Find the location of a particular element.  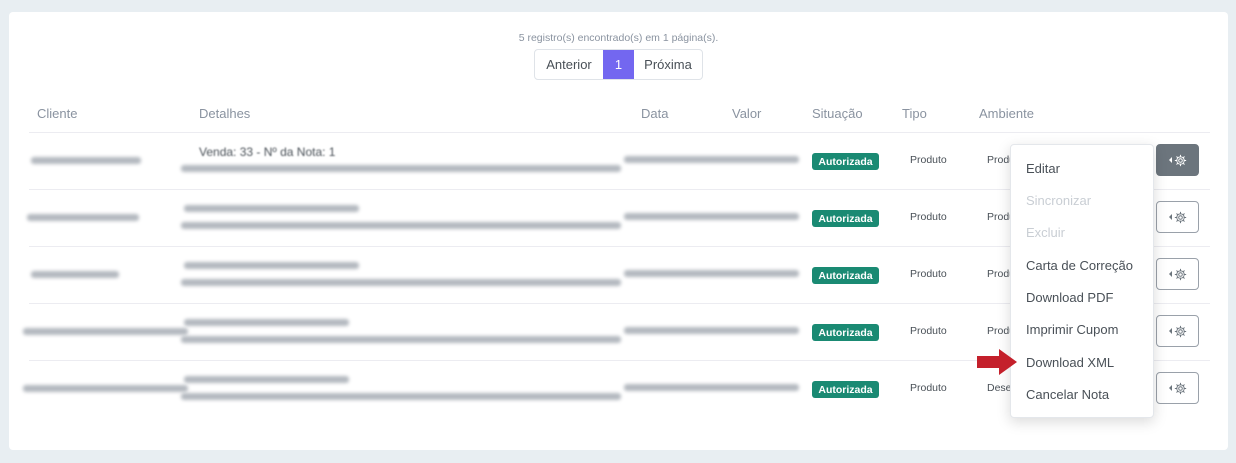

column-header-data: Data is located at coordinates (654, 113).